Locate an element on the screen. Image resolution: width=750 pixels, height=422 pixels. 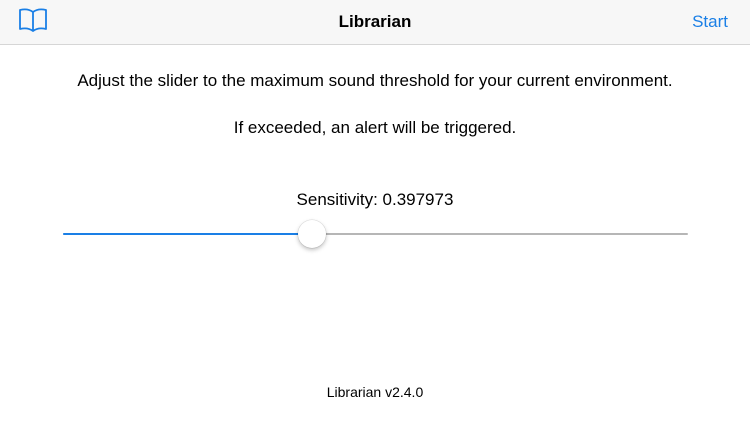
start-button: Start is located at coordinates (710, 22).